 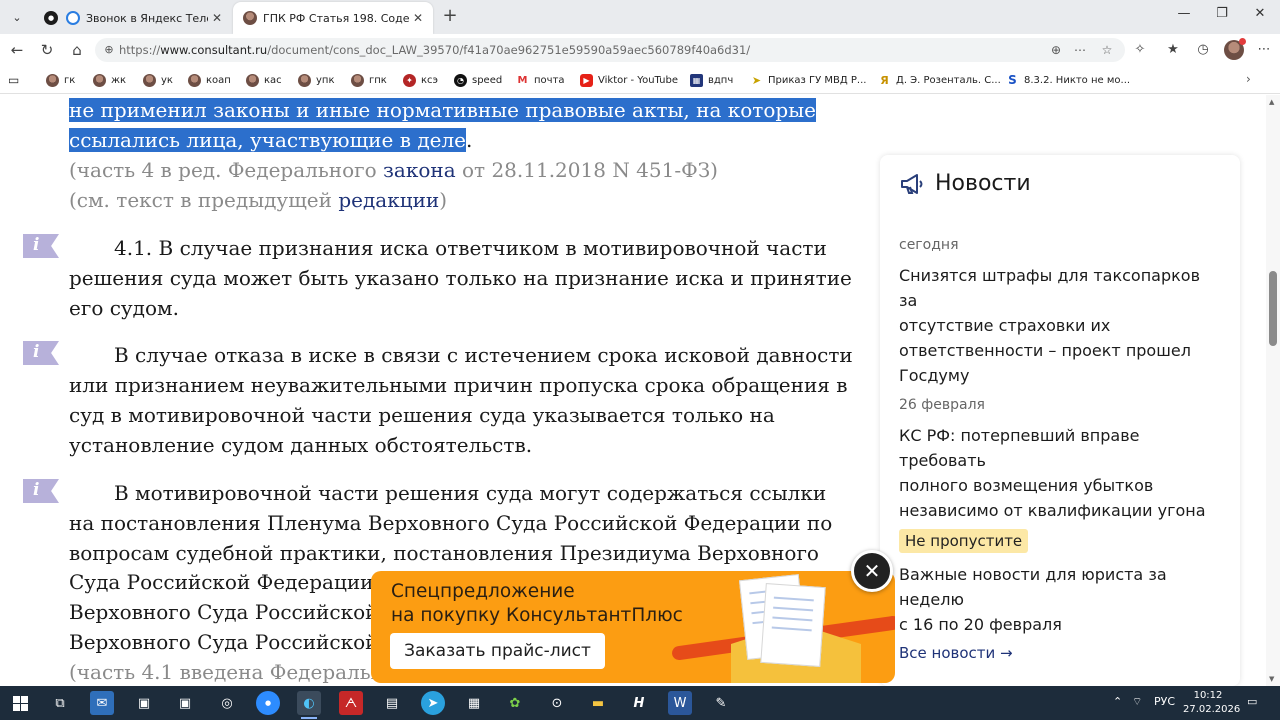 What do you see at coordinates (227, 703) in the screenshot?
I see `circle-app-icon: ◎` at bounding box center [227, 703].